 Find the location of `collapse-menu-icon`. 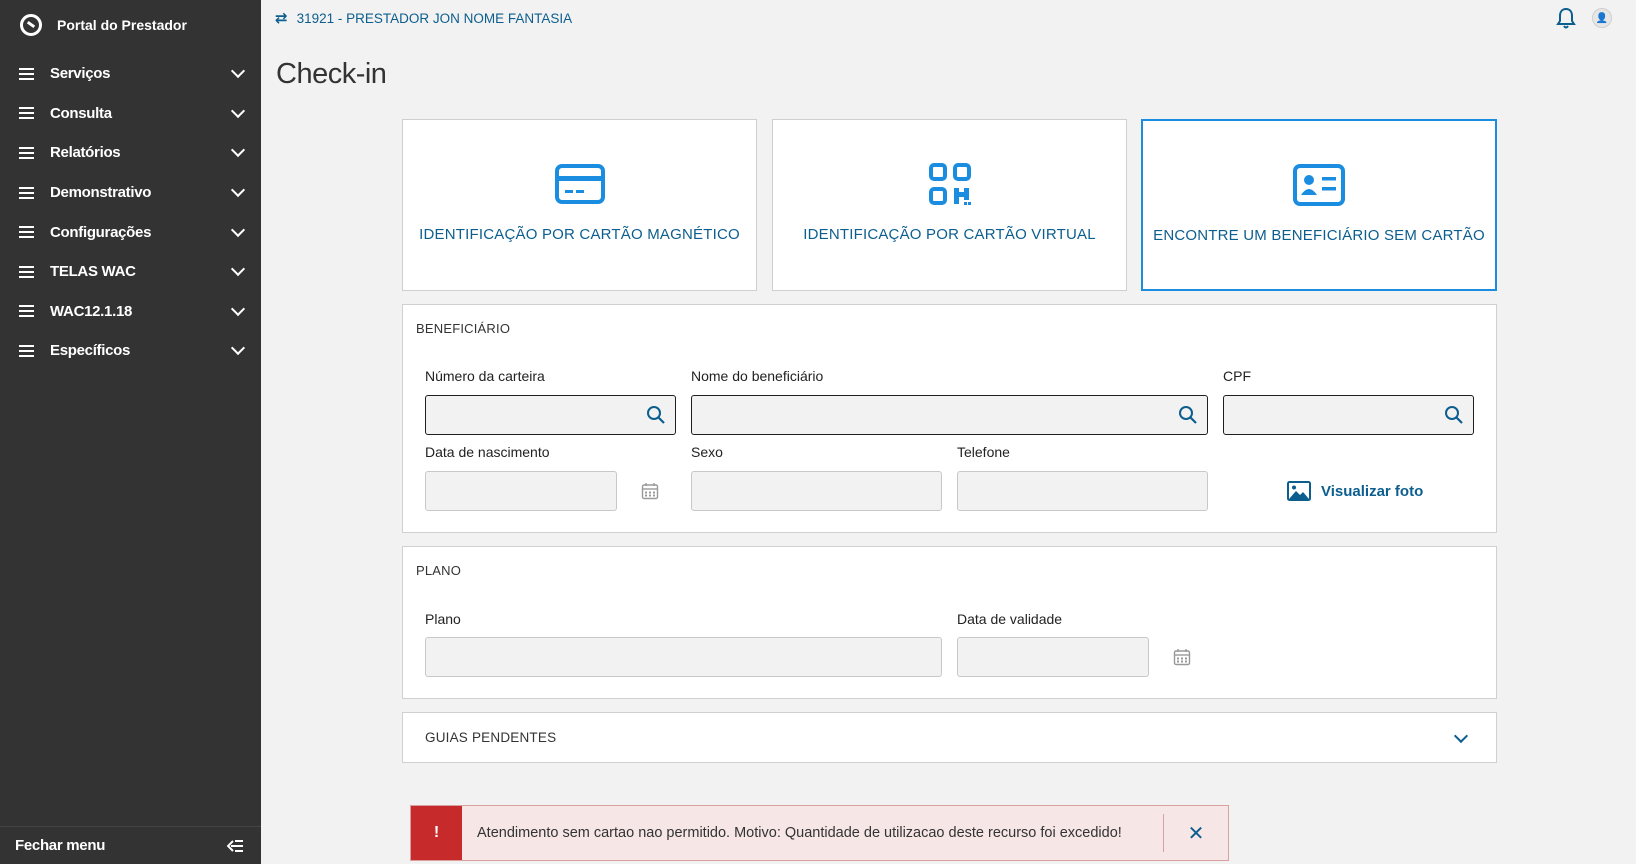

collapse-menu-icon is located at coordinates (235, 845).